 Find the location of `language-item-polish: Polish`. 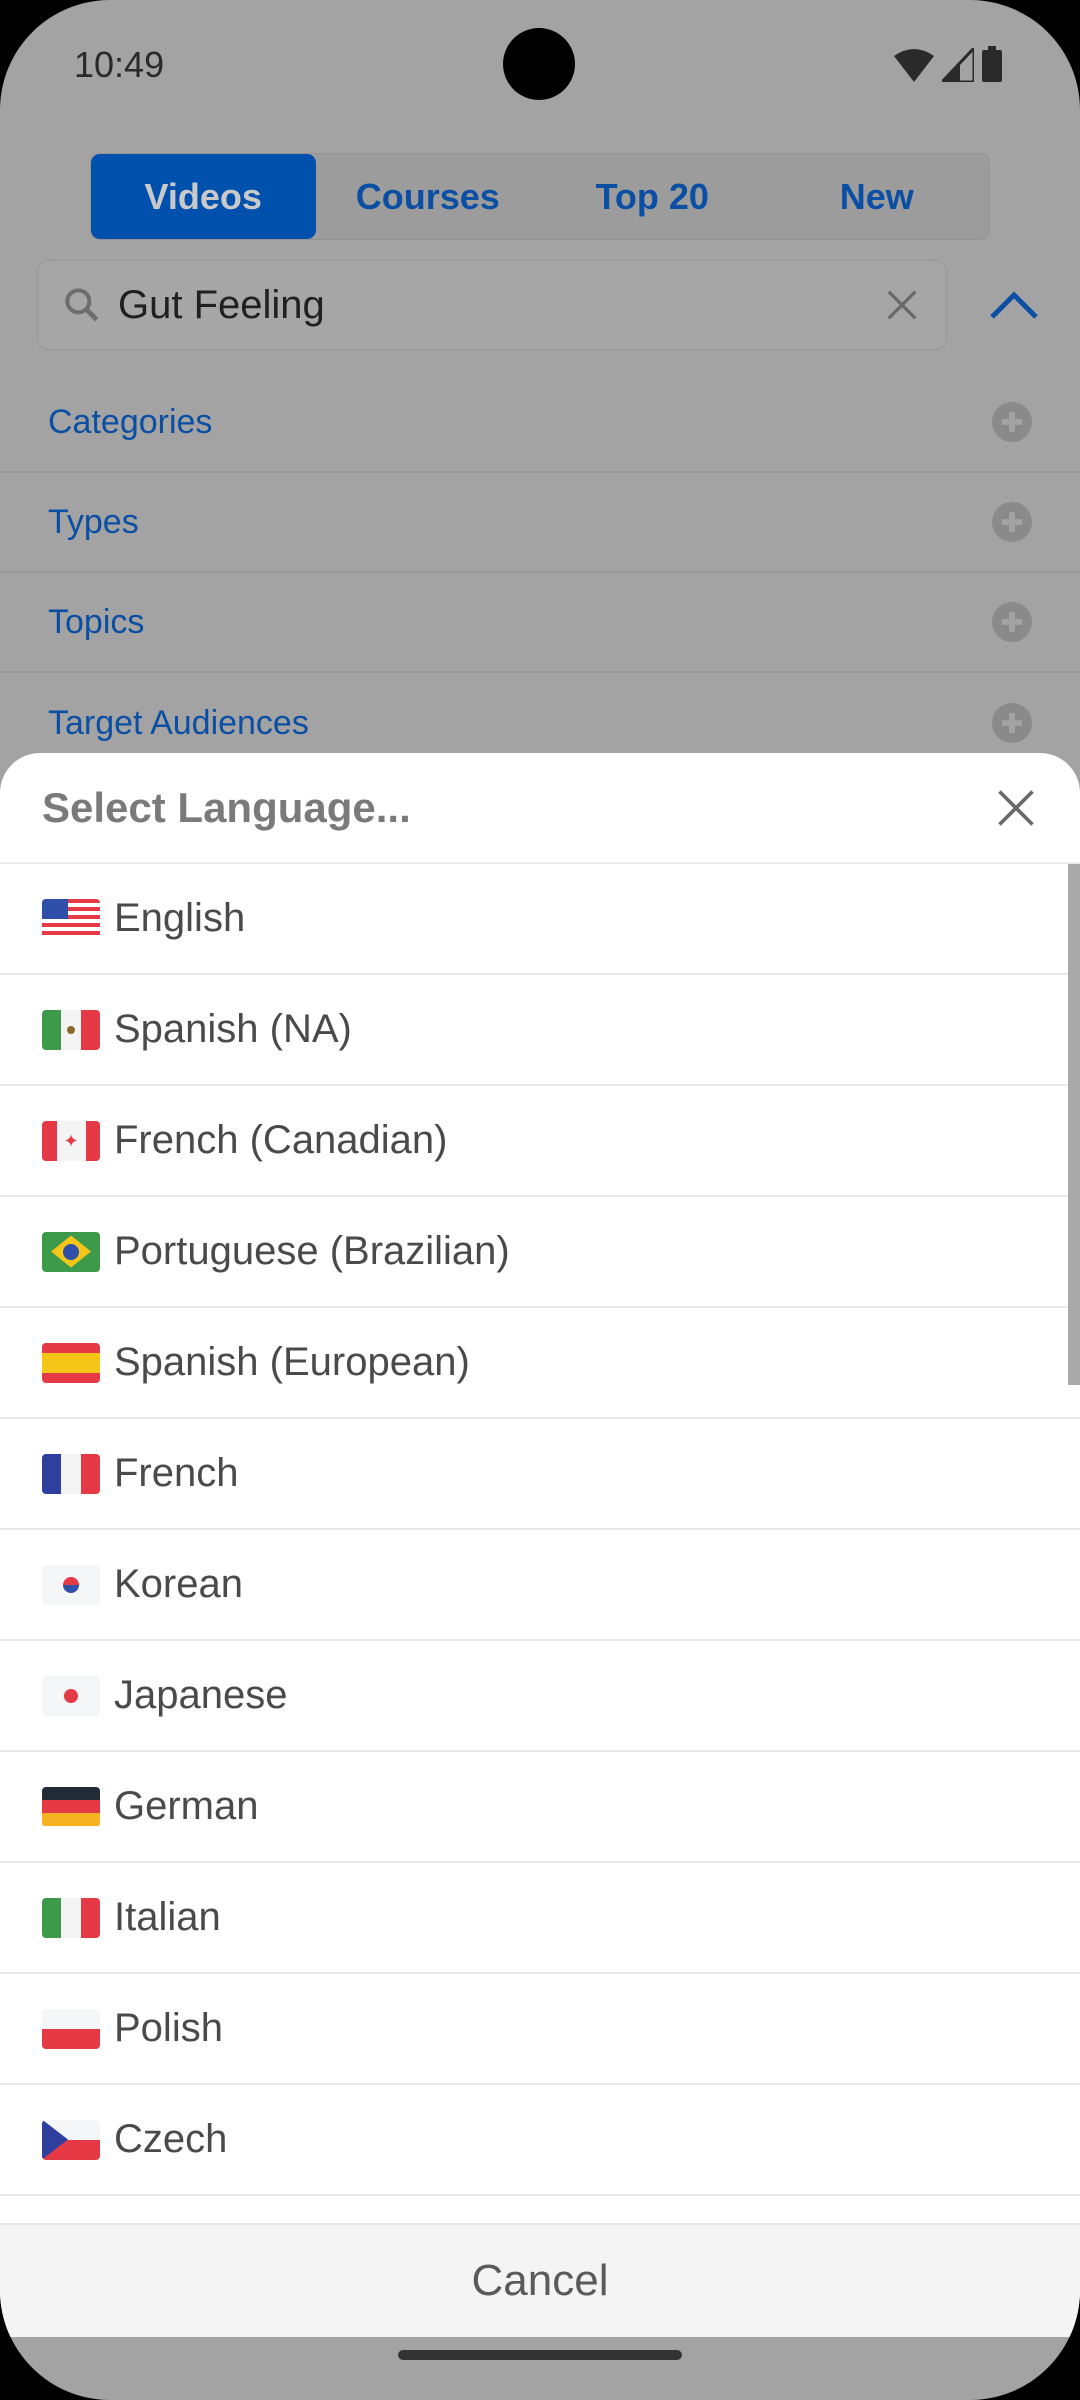

language-item-polish: Polish is located at coordinates (540, 2029).